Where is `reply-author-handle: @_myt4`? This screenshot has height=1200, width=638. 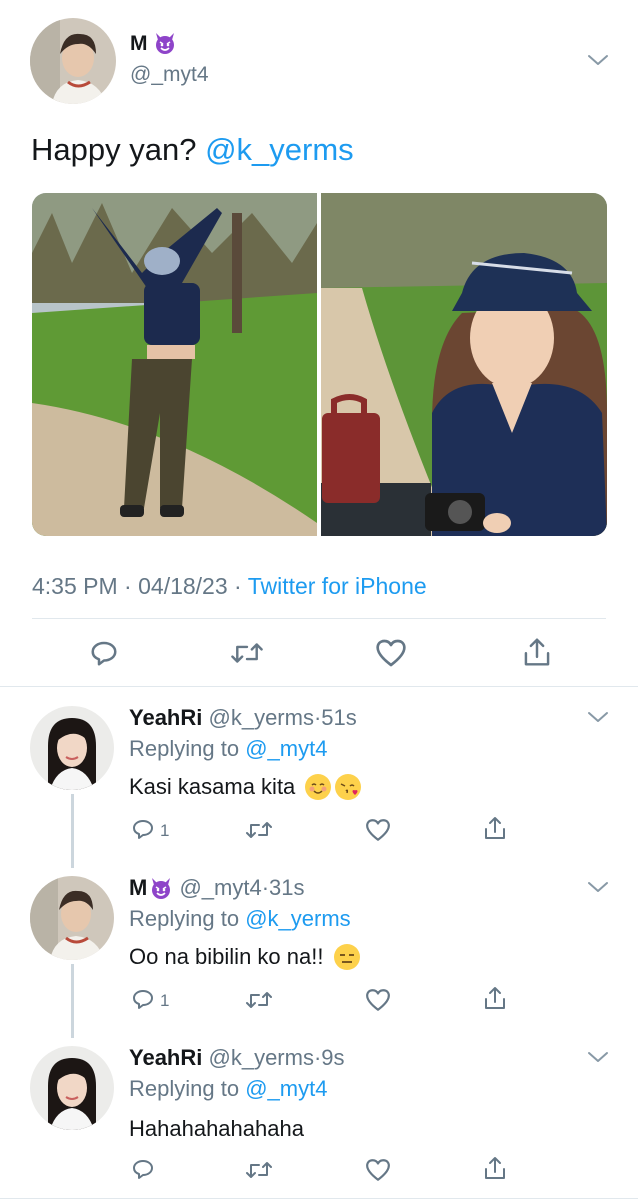 reply-author-handle: @_myt4 is located at coordinates (220, 887).